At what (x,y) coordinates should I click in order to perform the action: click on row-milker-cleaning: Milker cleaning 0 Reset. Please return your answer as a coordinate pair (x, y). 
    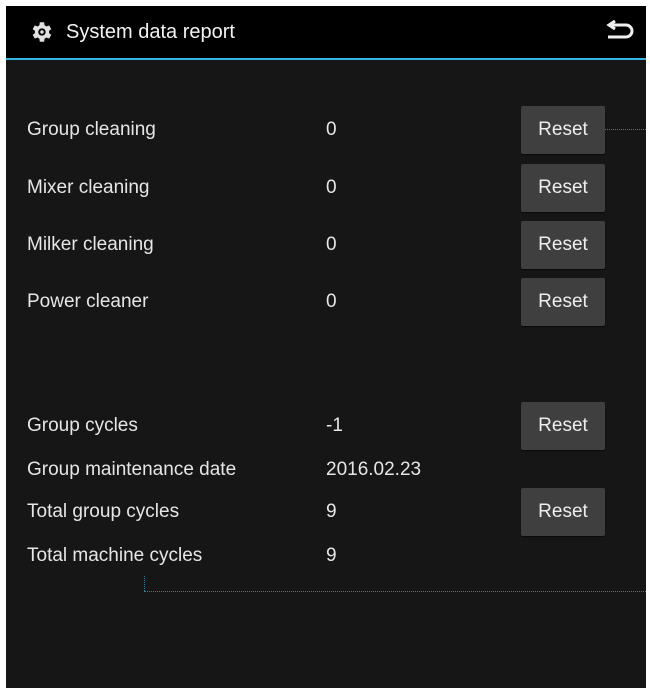
    Looking at the image, I should click on (326, 245).